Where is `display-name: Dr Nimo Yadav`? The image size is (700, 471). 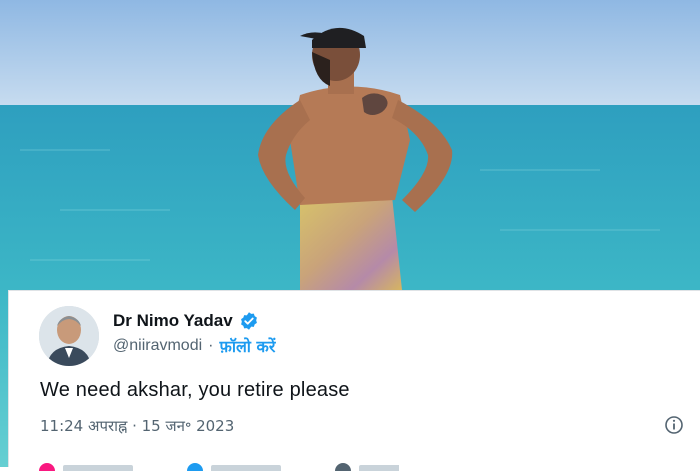
display-name: Dr Nimo Yadav is located at coordinates (173, 321).